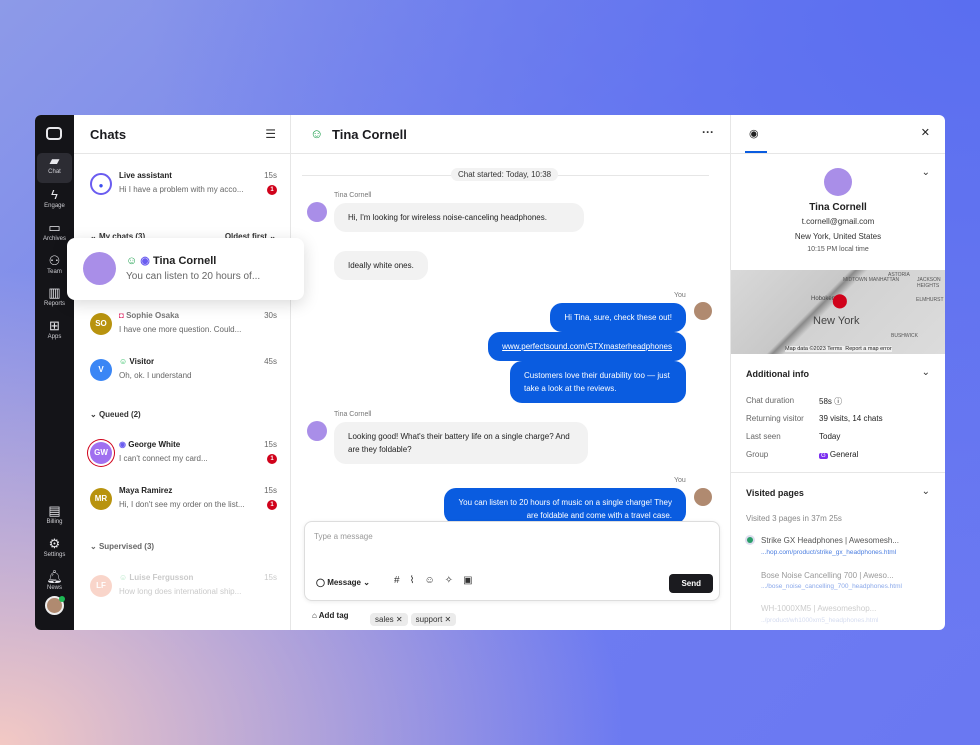 The image size is (980, 745). I want to click on avatar: SO, so click(101, 324).